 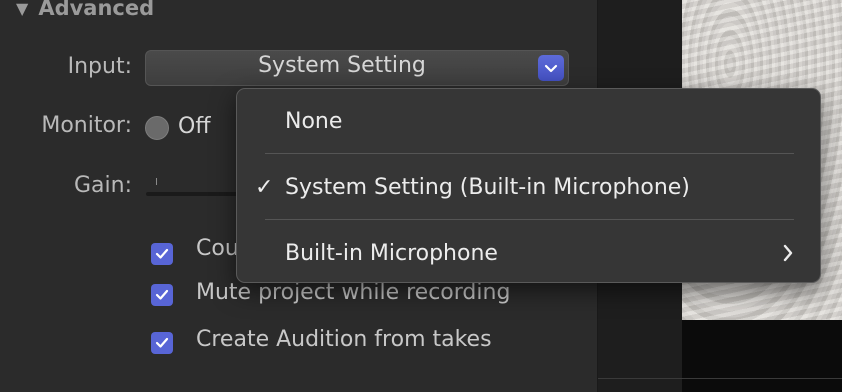 What do you see at coordinates (264, 187) in the screenshot?
I see `checkmark-icon: ✓` at bounding box center [264, 187].